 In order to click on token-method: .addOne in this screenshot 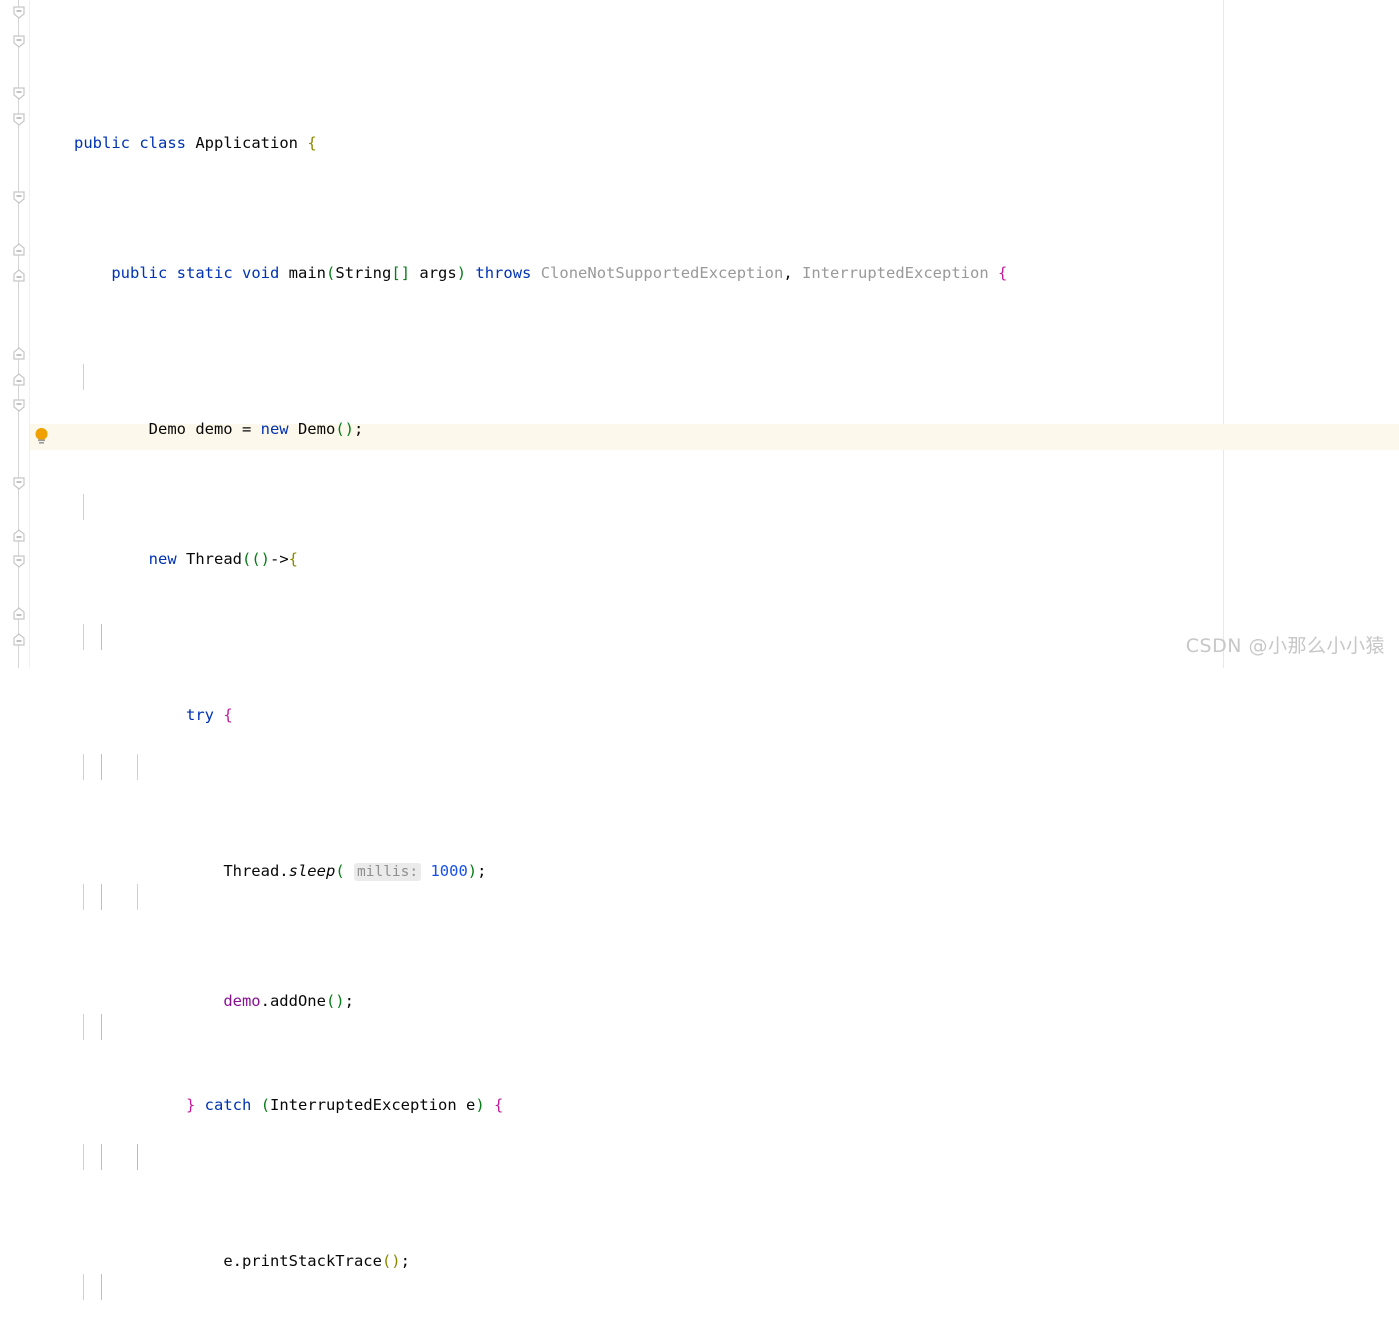, I will do `click(293, 1001)`.